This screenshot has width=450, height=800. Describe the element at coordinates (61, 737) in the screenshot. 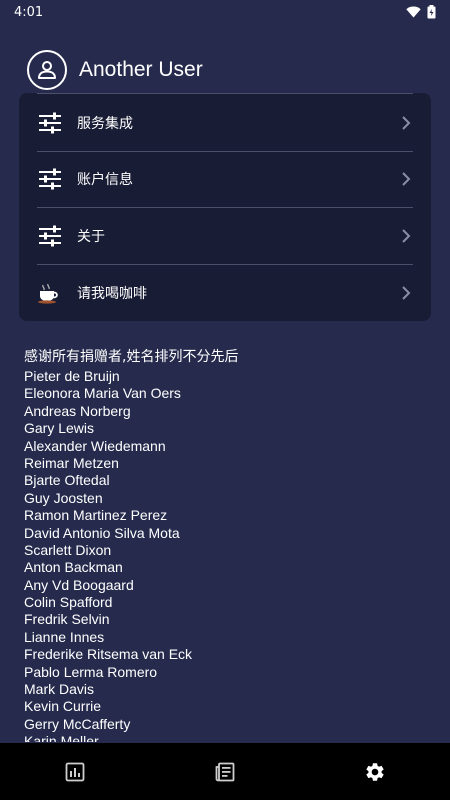

I see `list-item: Karin Meller` at that location.